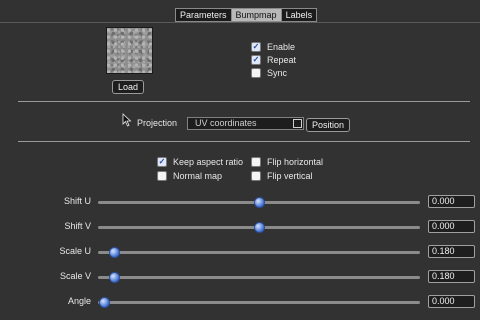  I want to click on scale-u-label: Scale U, so click(75, 251).